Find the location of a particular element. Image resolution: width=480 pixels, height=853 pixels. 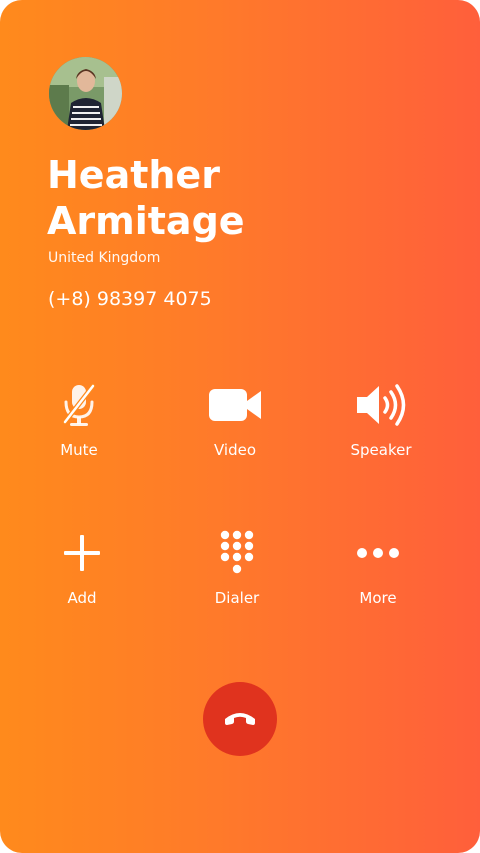

more-label: More is located at coordinates (378, 598).